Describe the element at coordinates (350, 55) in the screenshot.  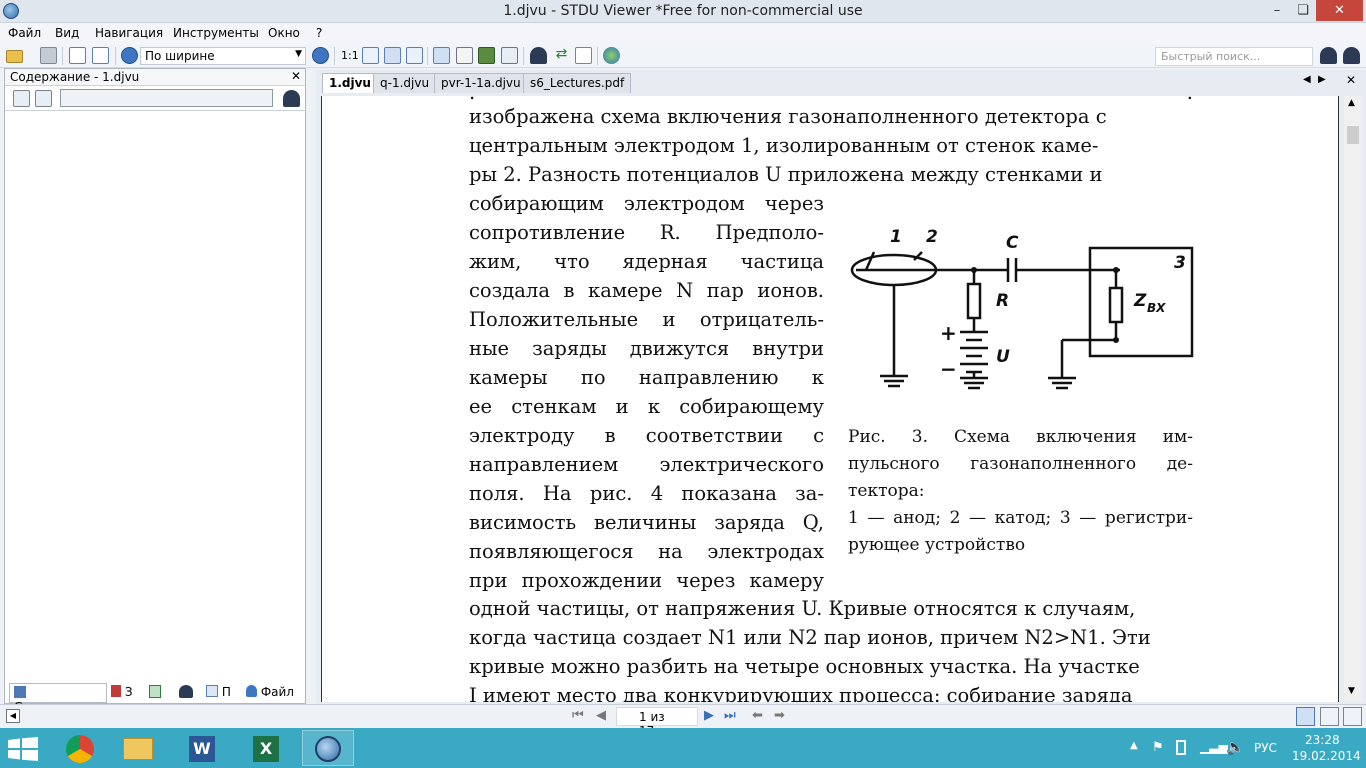
I see `actual-size-button: 1:1` at that location.